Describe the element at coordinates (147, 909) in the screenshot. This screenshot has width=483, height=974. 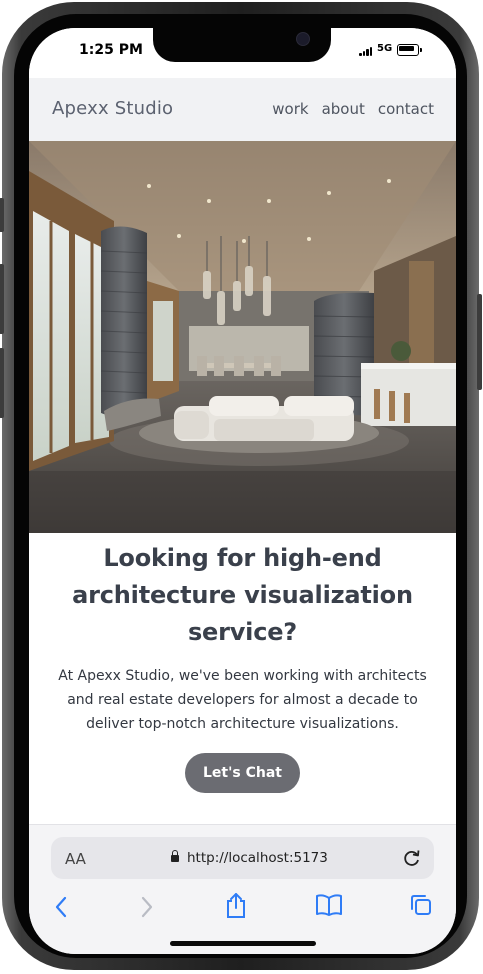
I see `forward-icon` at that location.